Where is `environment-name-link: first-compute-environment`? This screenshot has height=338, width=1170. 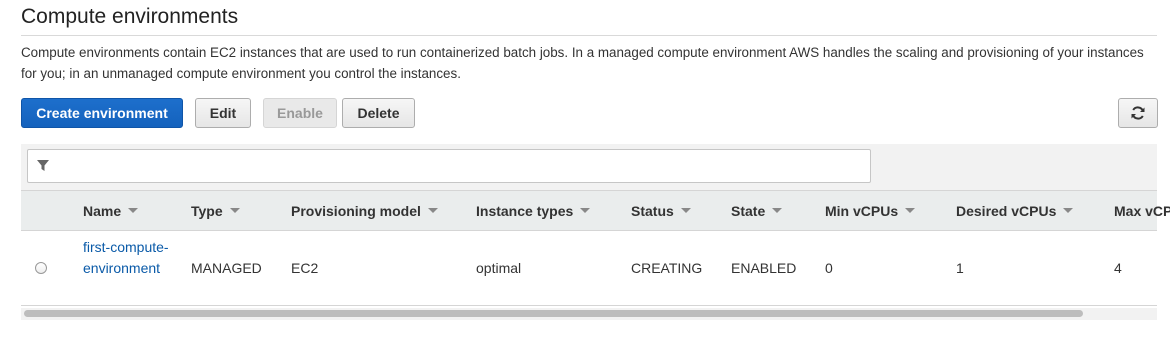 environment-name-link: first-compute-environment is located at coordinates (128, 258).